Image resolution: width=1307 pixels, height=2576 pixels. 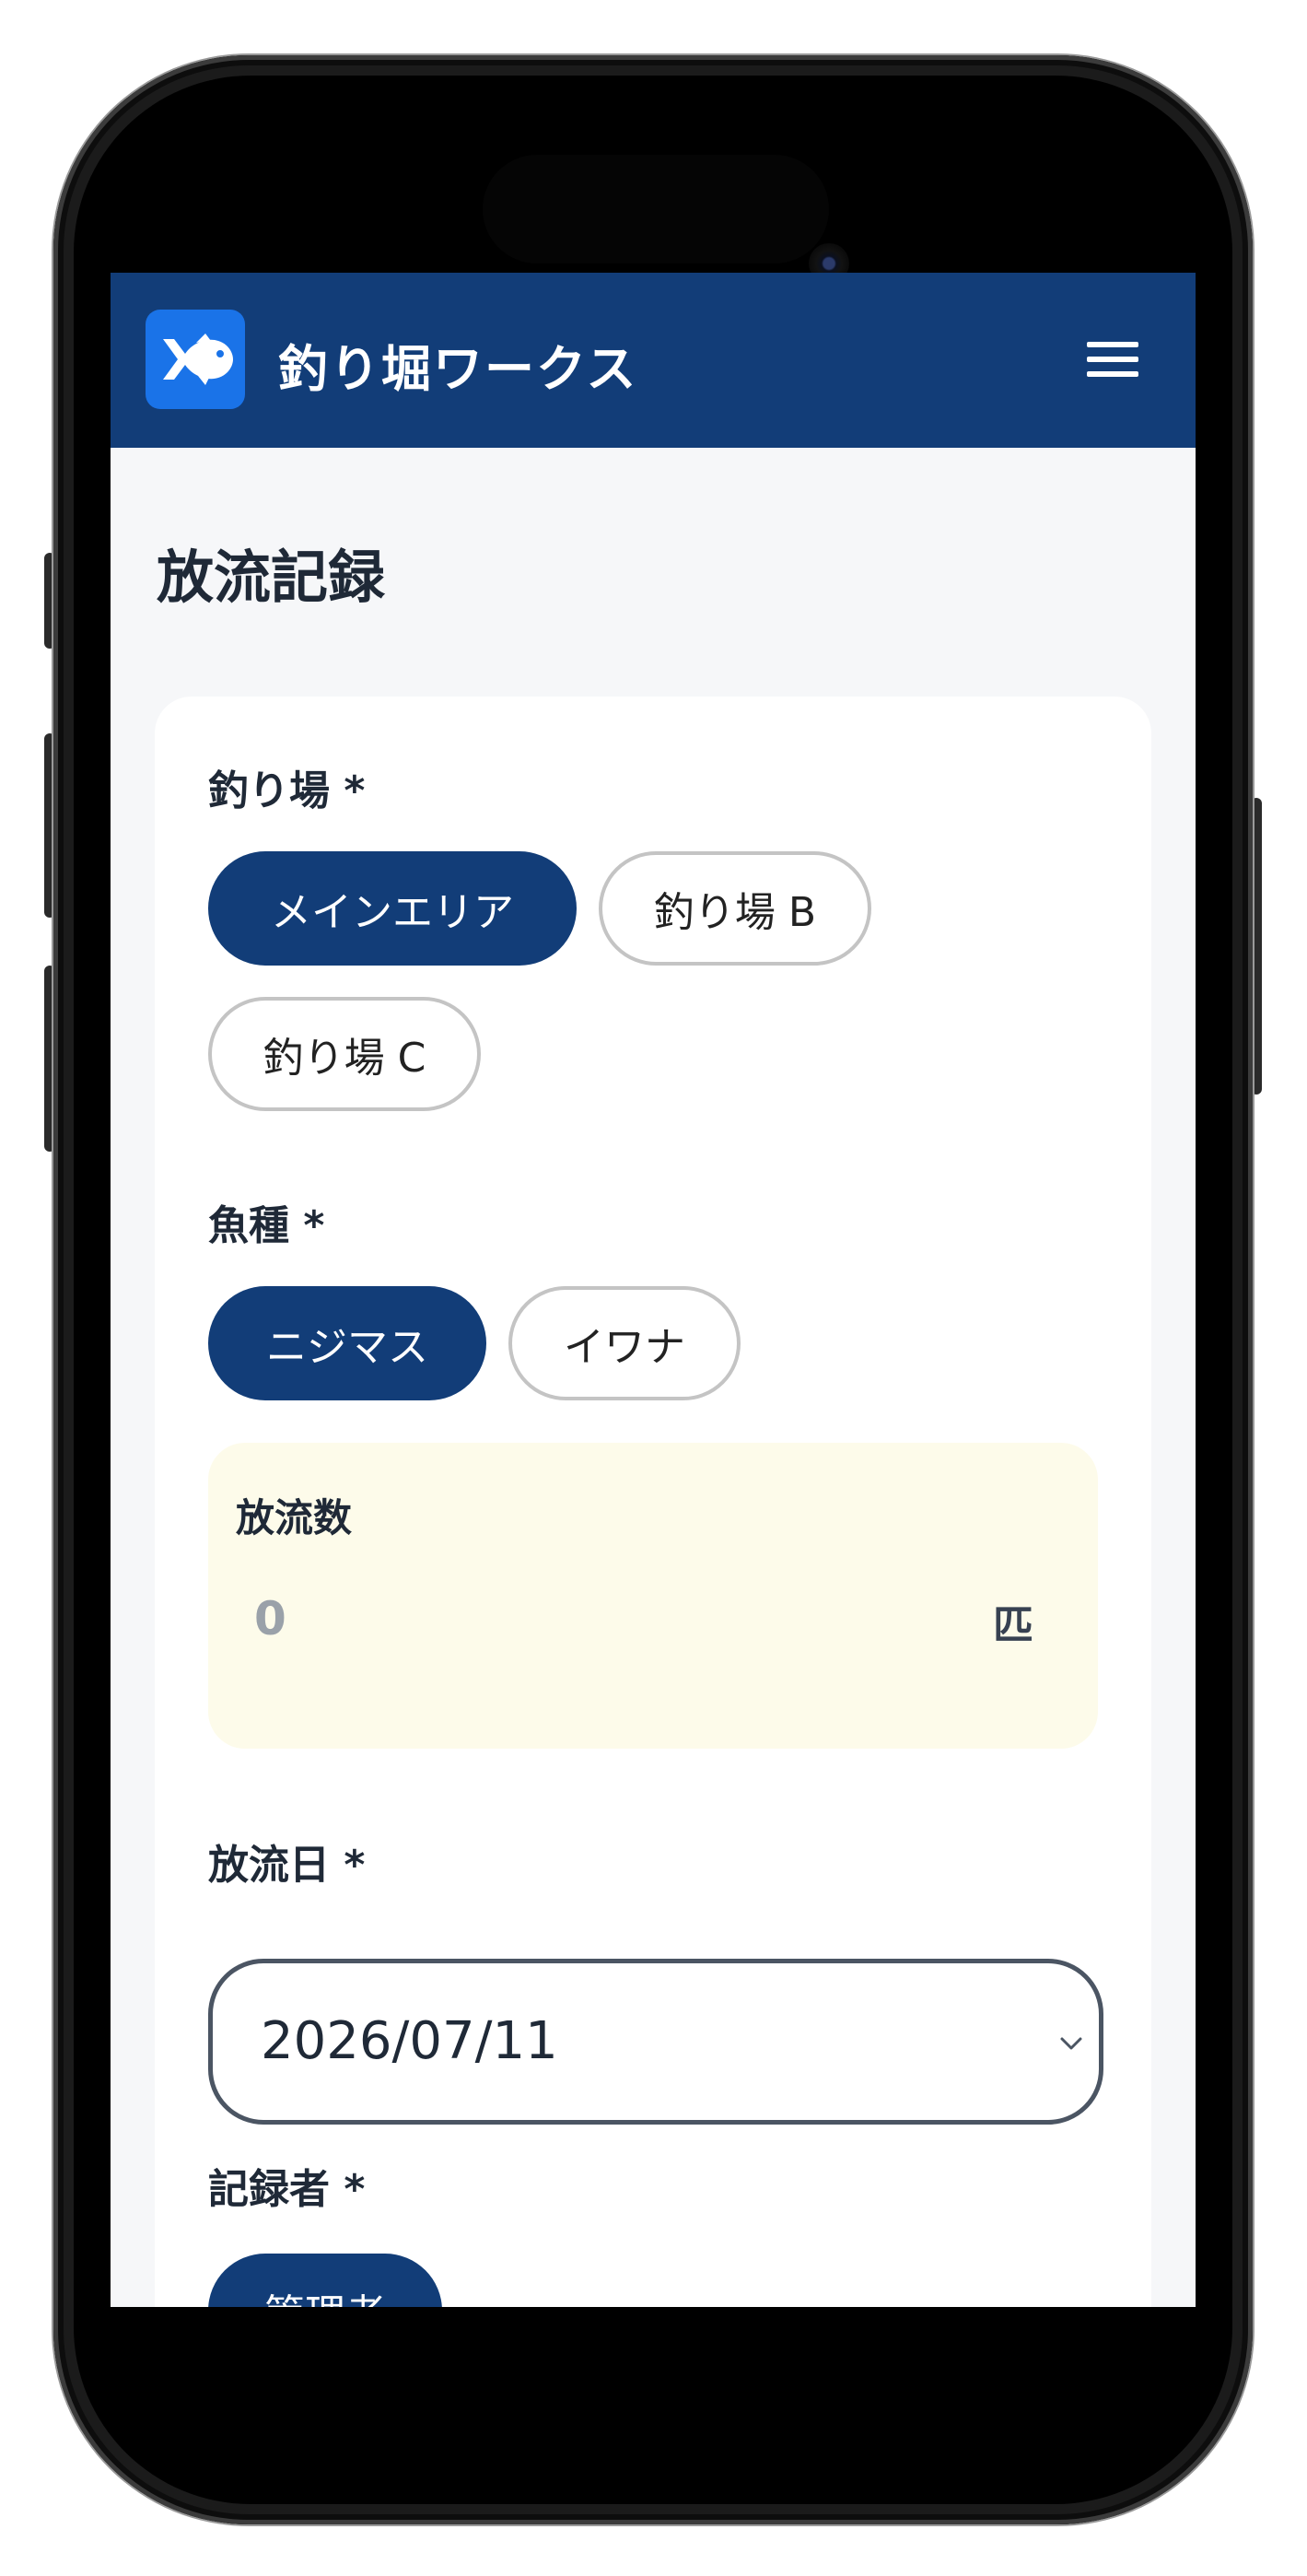 What do you see at coordinates (270, 1618) in the screenshot?
I see `release-count-input: 0` at bounding box center [270, 1618].